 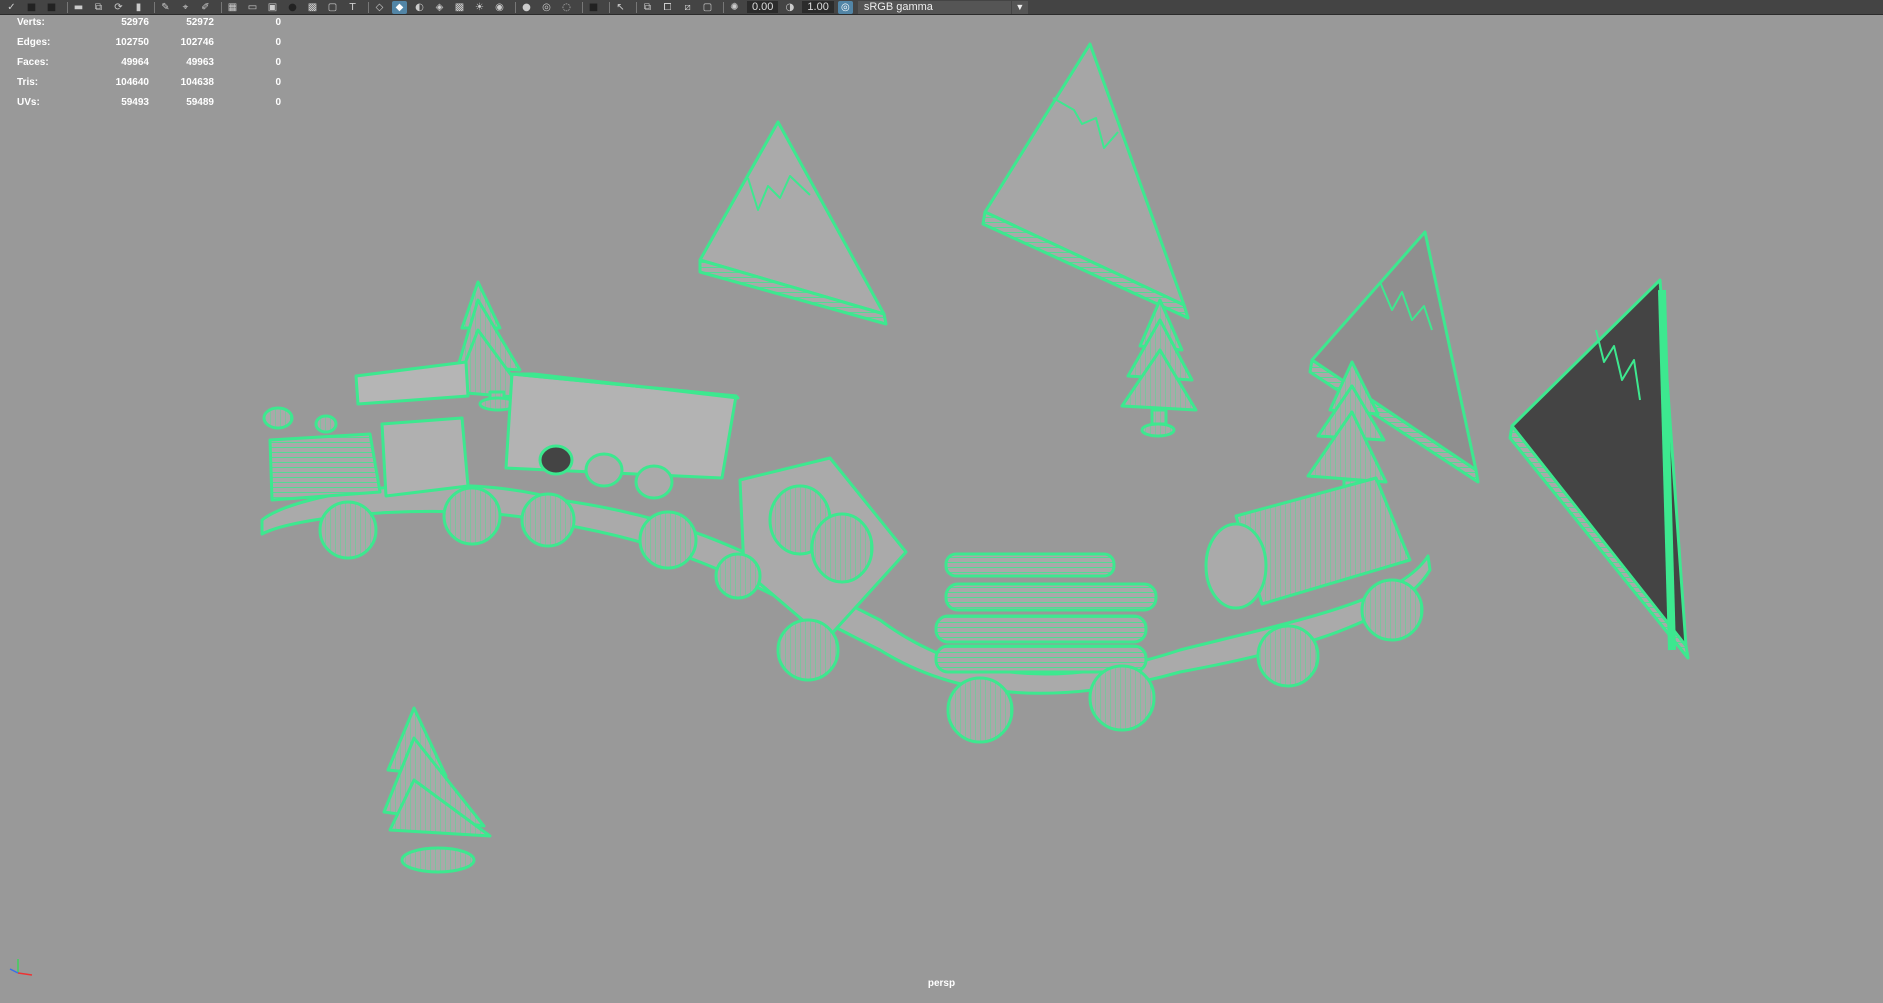 What do you see at coordinates (352, 7) in the screenshot?
I see `safe-title-icon: T` at bounding box center [352, 7].